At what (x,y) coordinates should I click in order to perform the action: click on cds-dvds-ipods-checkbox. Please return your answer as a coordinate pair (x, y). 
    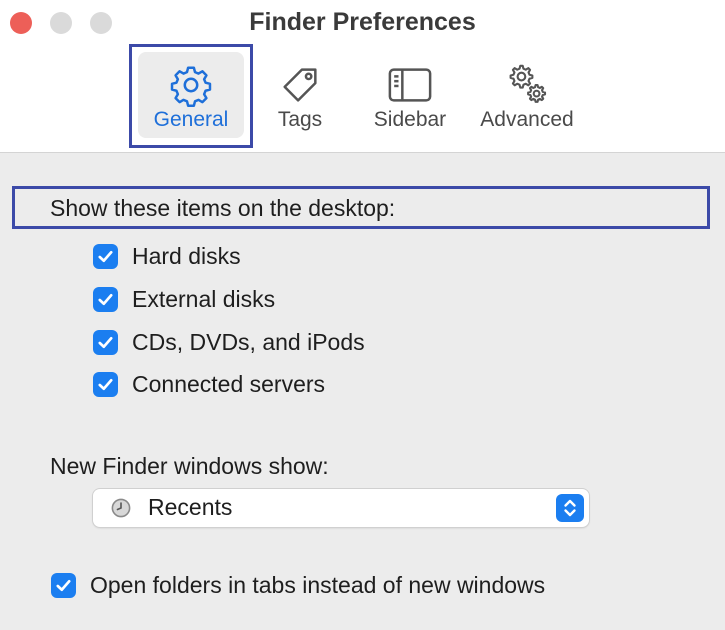
    Looking at the image, I should click on (105, 342).